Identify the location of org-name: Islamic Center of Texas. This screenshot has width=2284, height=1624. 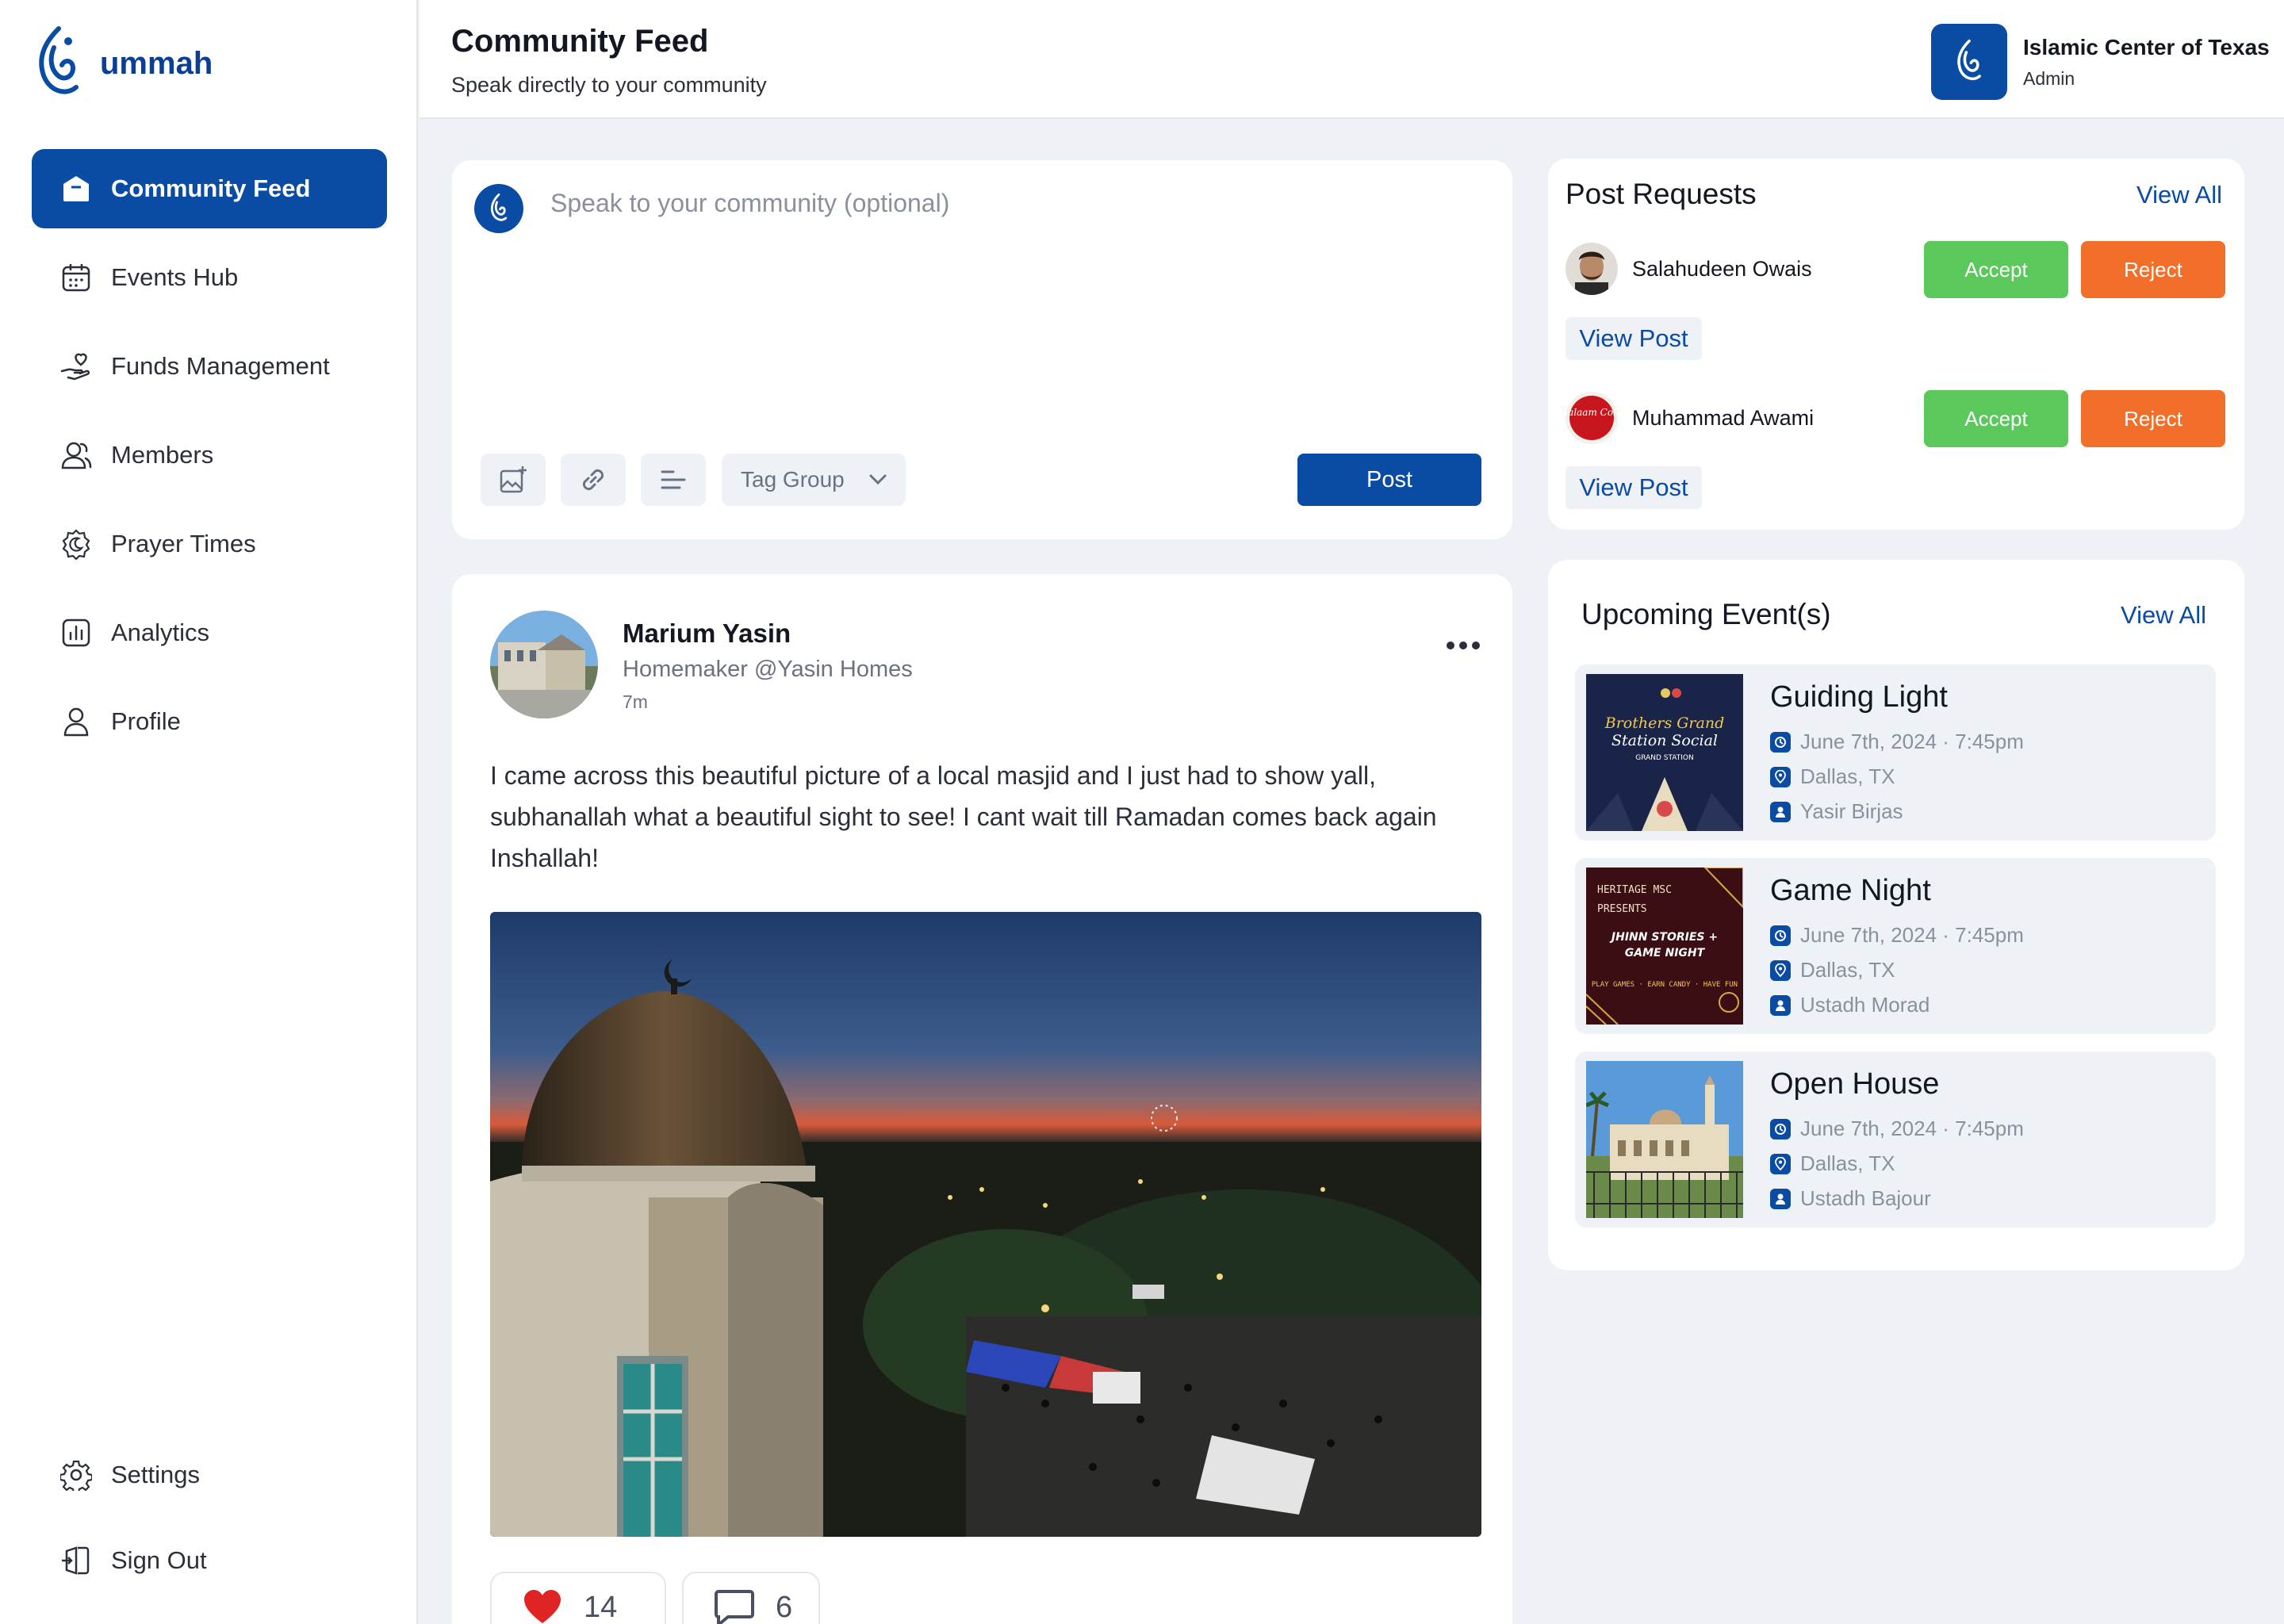
(2146, 46).